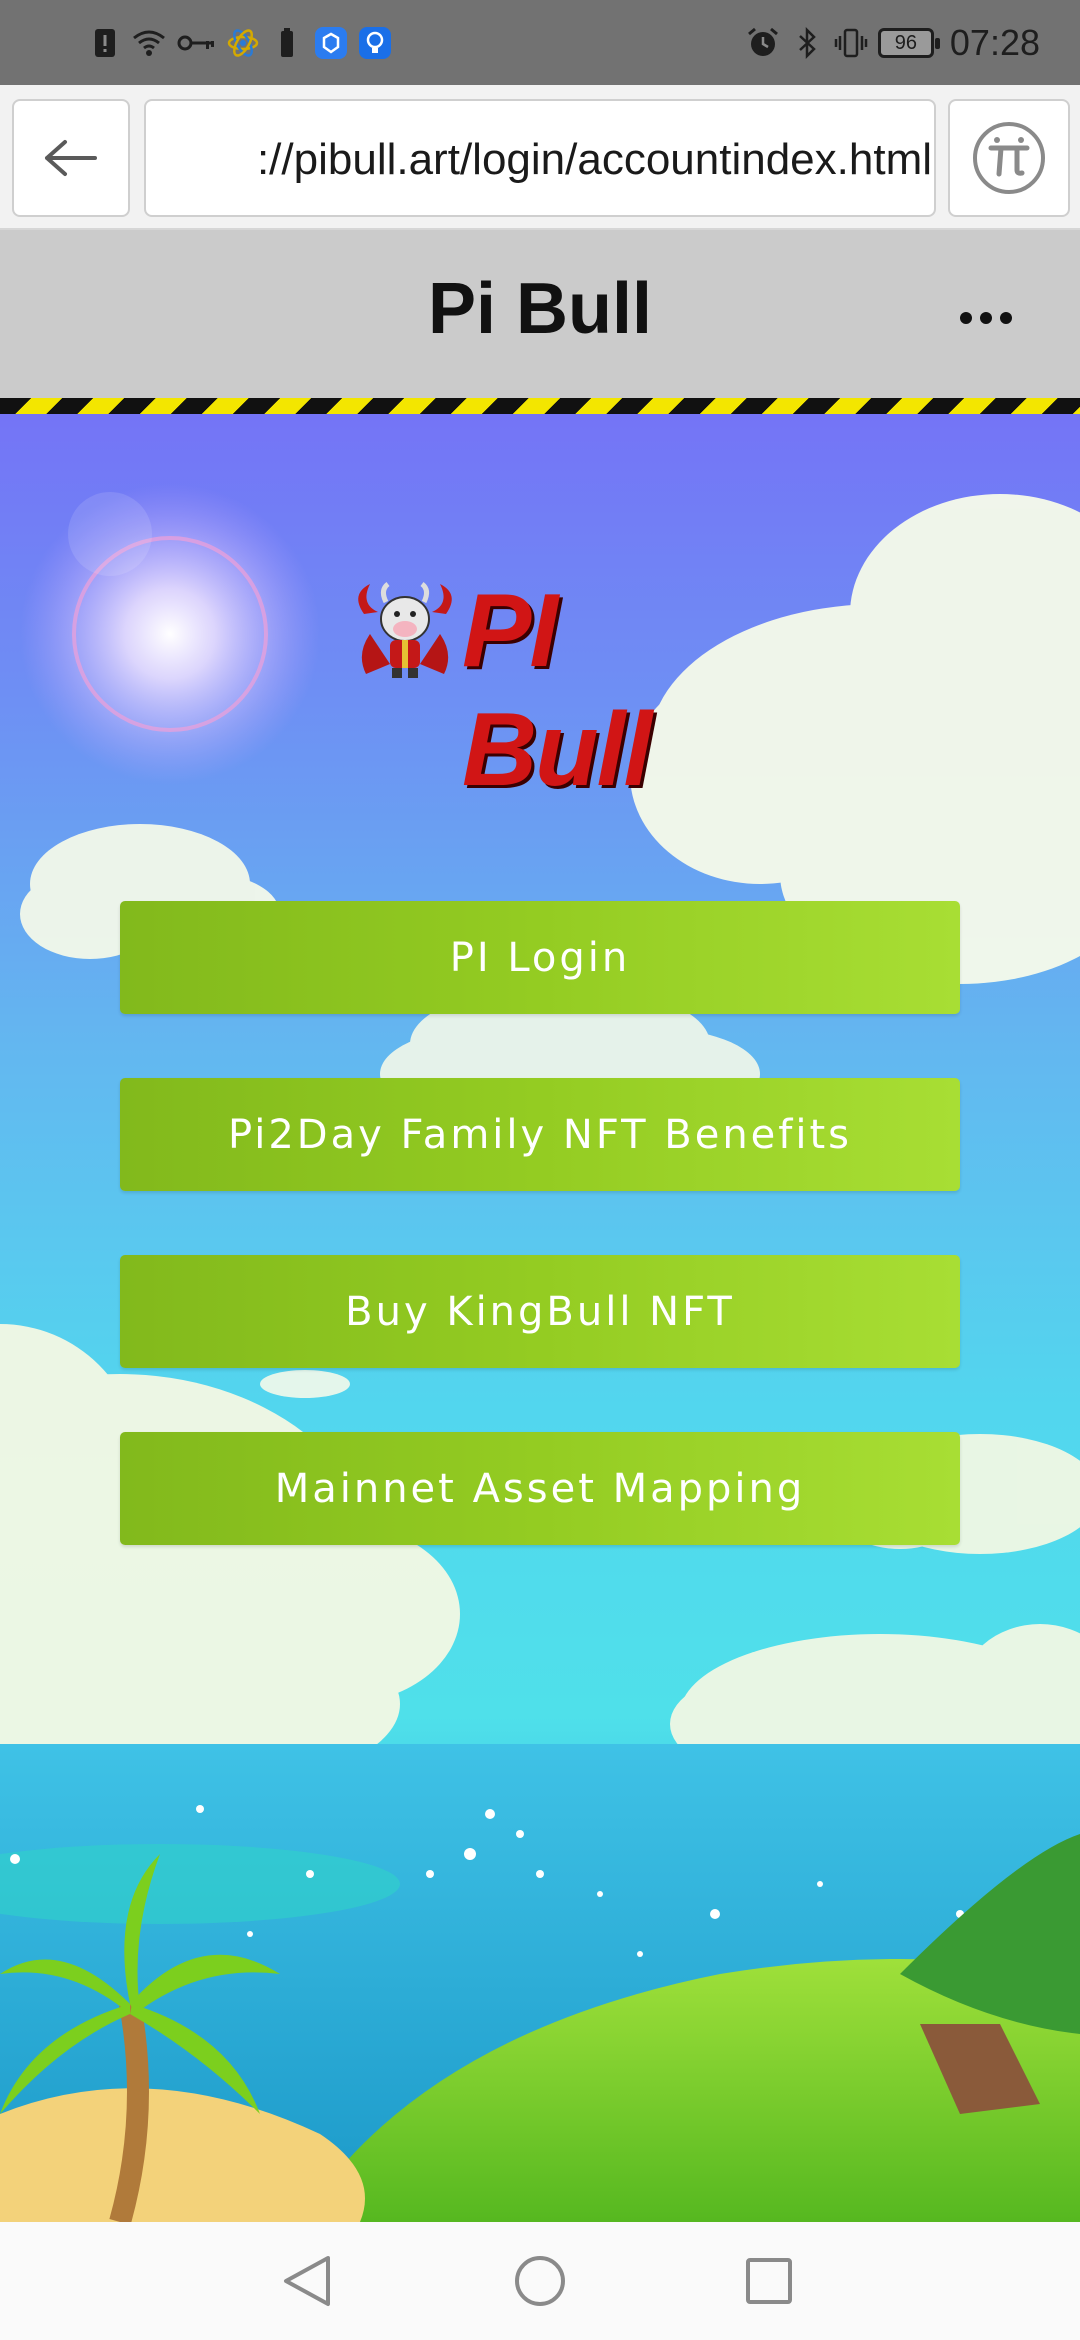  I want to click on page-title: Pi Bull, so click(539, 309).